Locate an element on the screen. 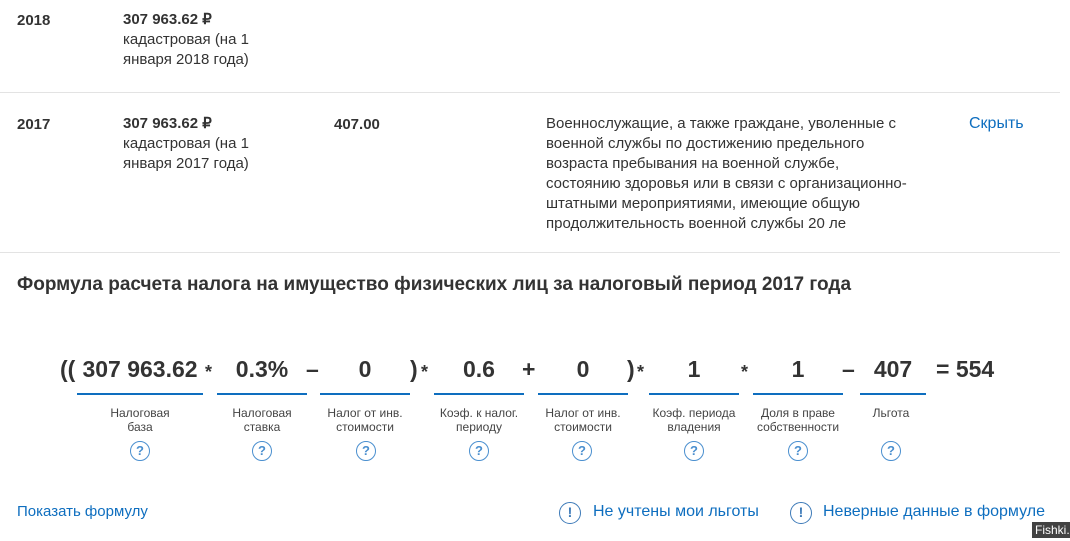 The image size is (1070, 541). label-line: периоду is located at coordinates (479, 427).